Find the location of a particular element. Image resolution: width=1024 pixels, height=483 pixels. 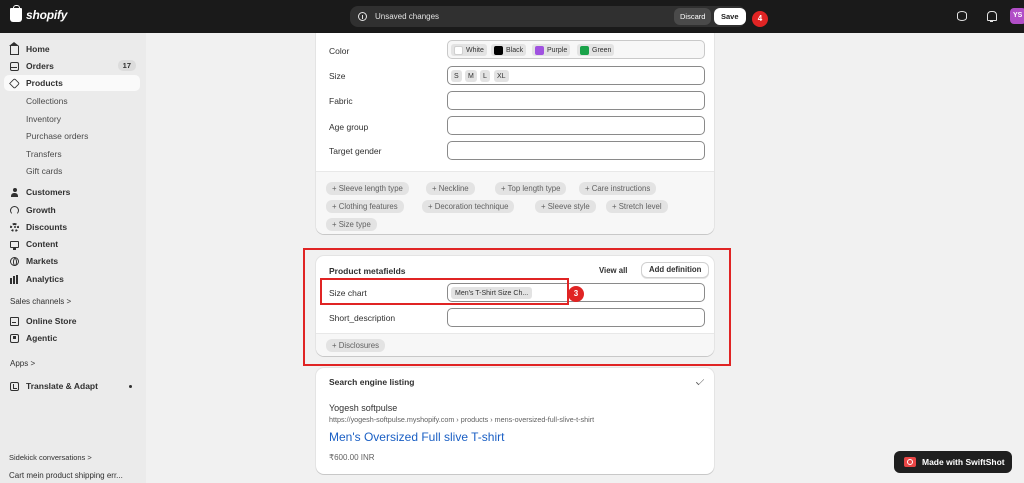

sidebar-item-collections: Collections is located at coordinates (47, 101).